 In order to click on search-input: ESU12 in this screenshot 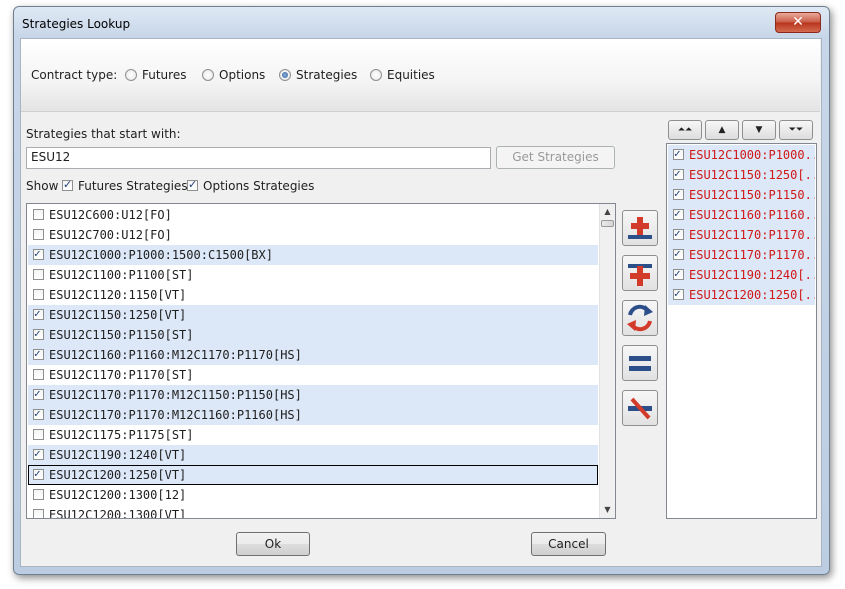, I will do `click(258, 158)`.